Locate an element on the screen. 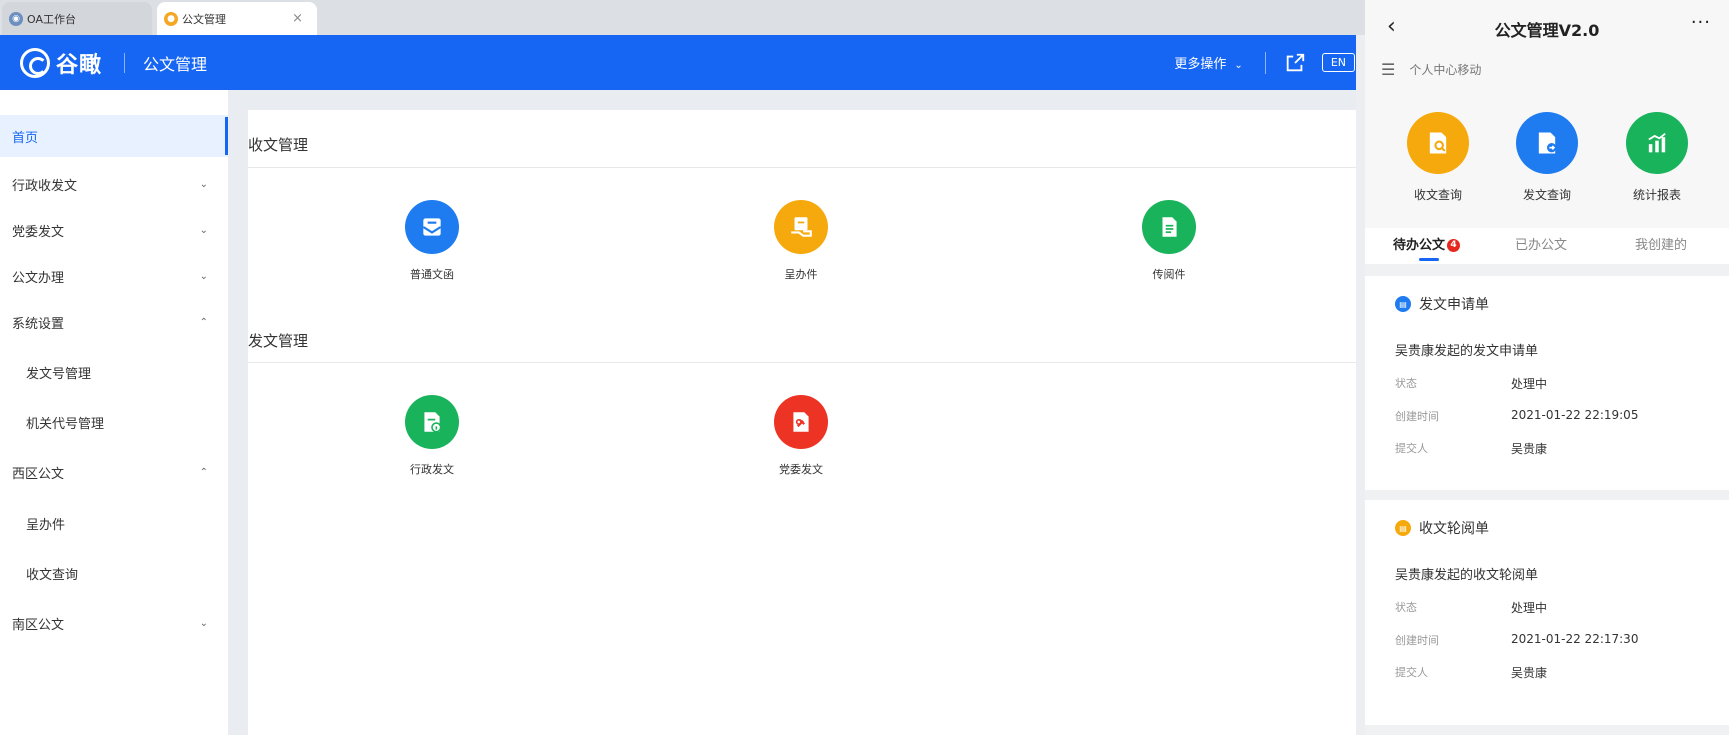 The height and width of the screenshot is (735, 1729). mobile-subtitle-row: ☰ 个人中心移动 is located at coordinates (1431, 69).